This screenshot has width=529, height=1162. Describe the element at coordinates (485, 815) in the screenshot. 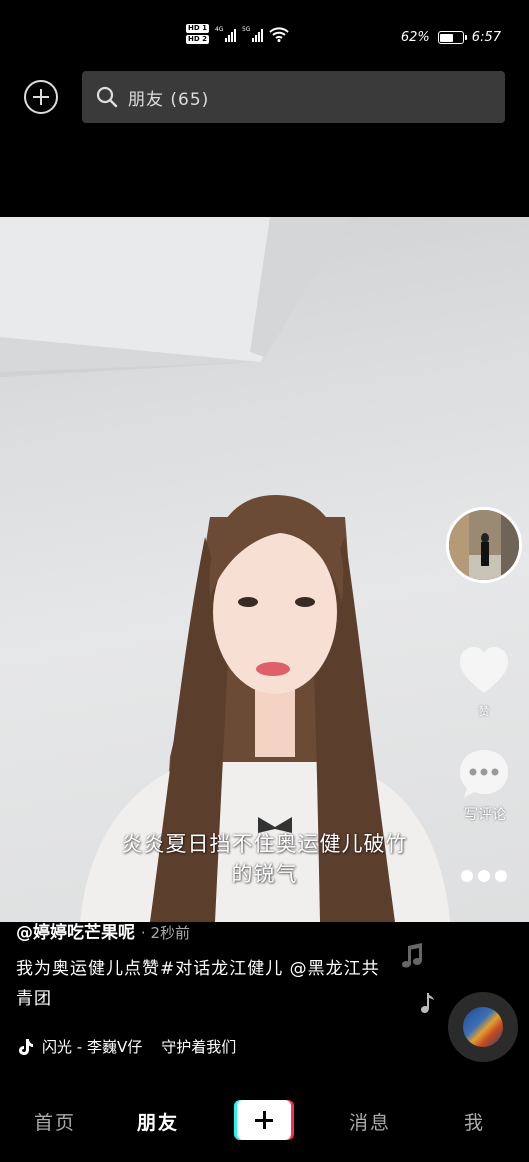

I see `comment-label: 写评论` at that location.